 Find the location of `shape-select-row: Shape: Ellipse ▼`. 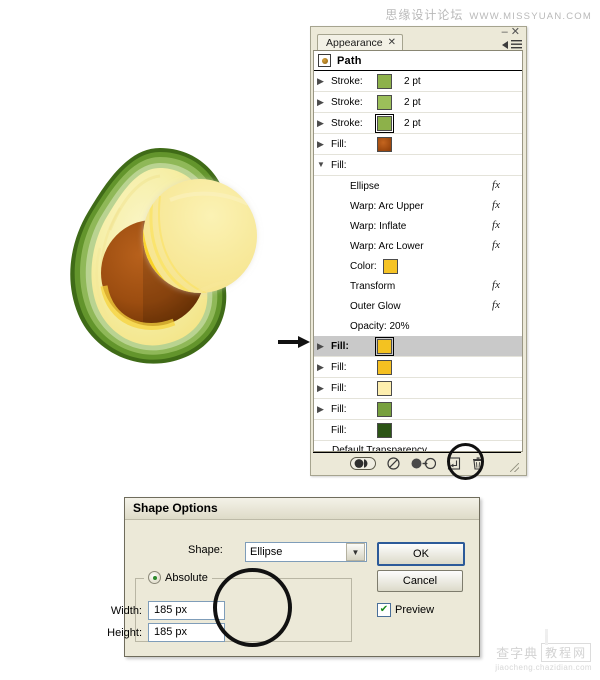

shape-select-row: Shape: Ellipse ▼ is located at coordinates (277, 552).